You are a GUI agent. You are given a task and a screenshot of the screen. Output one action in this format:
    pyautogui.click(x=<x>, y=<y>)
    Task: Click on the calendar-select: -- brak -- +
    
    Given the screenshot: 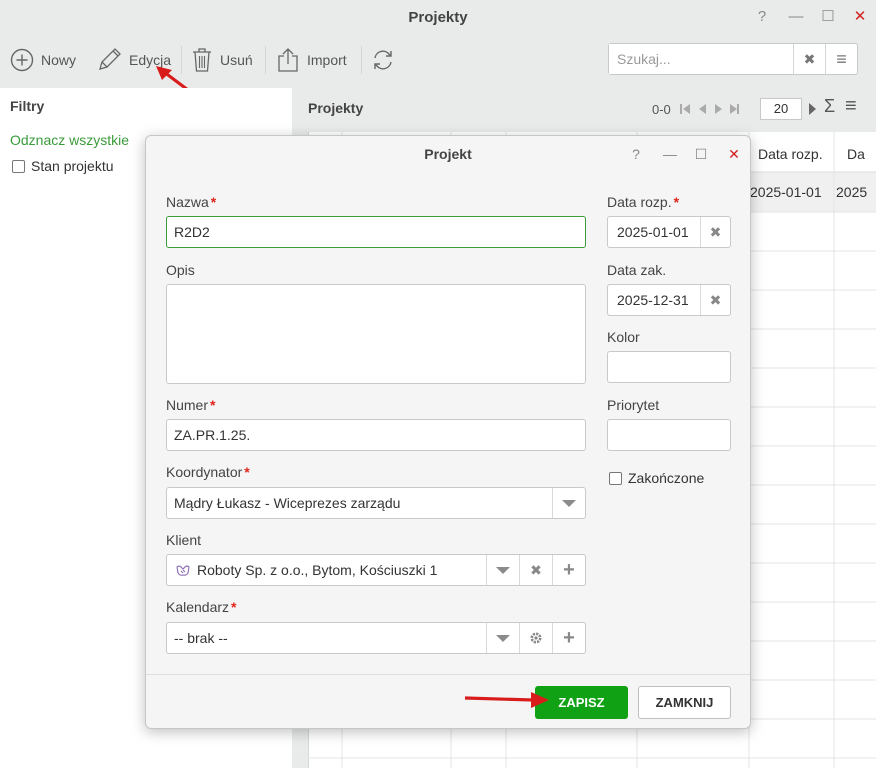 What is the action you would take?
    pyautogui.click(x=376, y=638)
    